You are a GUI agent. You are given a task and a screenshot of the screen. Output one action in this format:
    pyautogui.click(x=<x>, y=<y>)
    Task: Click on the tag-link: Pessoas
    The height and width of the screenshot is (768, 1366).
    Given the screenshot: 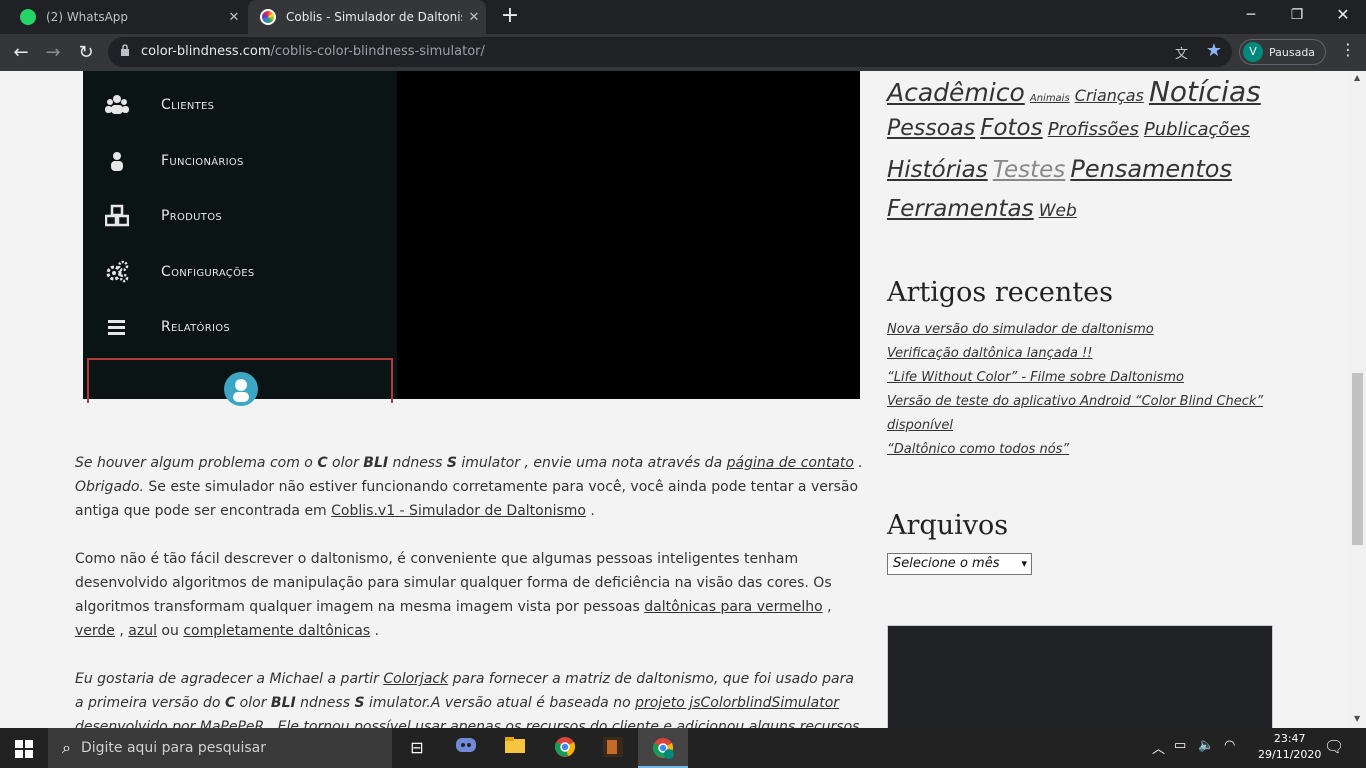 What is the action you would take?
    pyautogui.click(x=931, y=128)
    